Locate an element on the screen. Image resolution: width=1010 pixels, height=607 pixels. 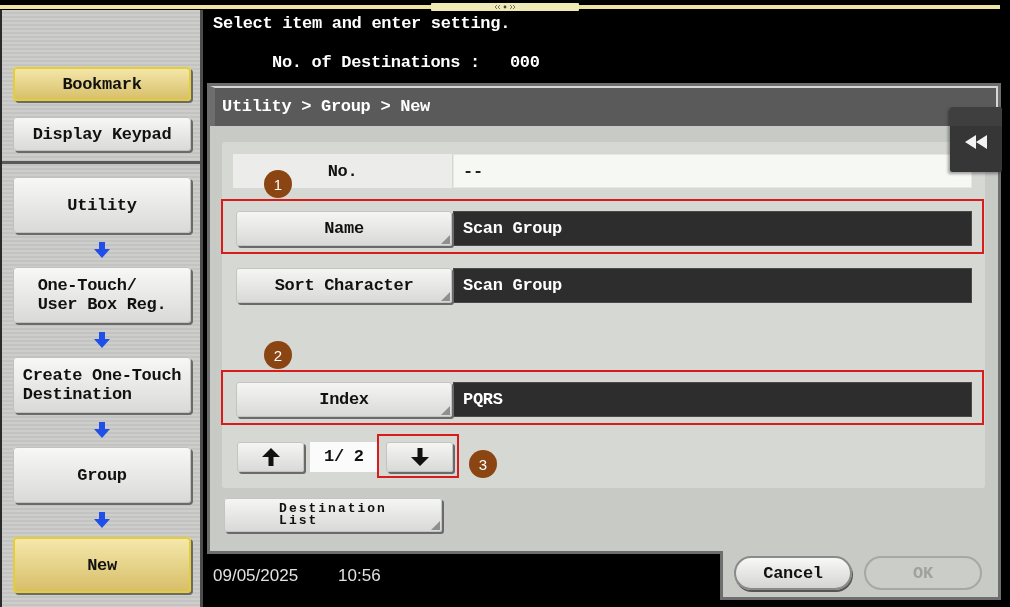
path-step-button: Utility is located at coordinates (102, 205).